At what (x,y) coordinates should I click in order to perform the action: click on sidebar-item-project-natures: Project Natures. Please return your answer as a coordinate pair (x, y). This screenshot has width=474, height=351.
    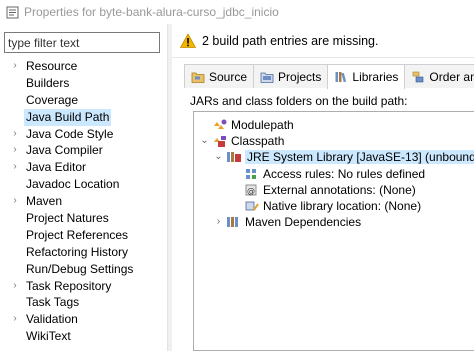
    Looking at the image, I should click on (84, 218).